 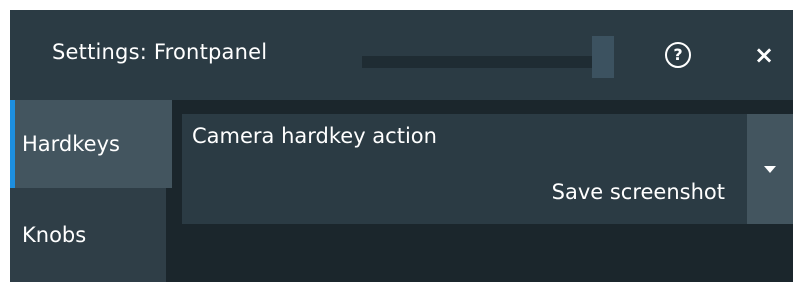 What do you see at coordinates (88, 235) in the screenshot?
I see `sidebar-item-knobs: Knobs` at bounding box center [88, 235].